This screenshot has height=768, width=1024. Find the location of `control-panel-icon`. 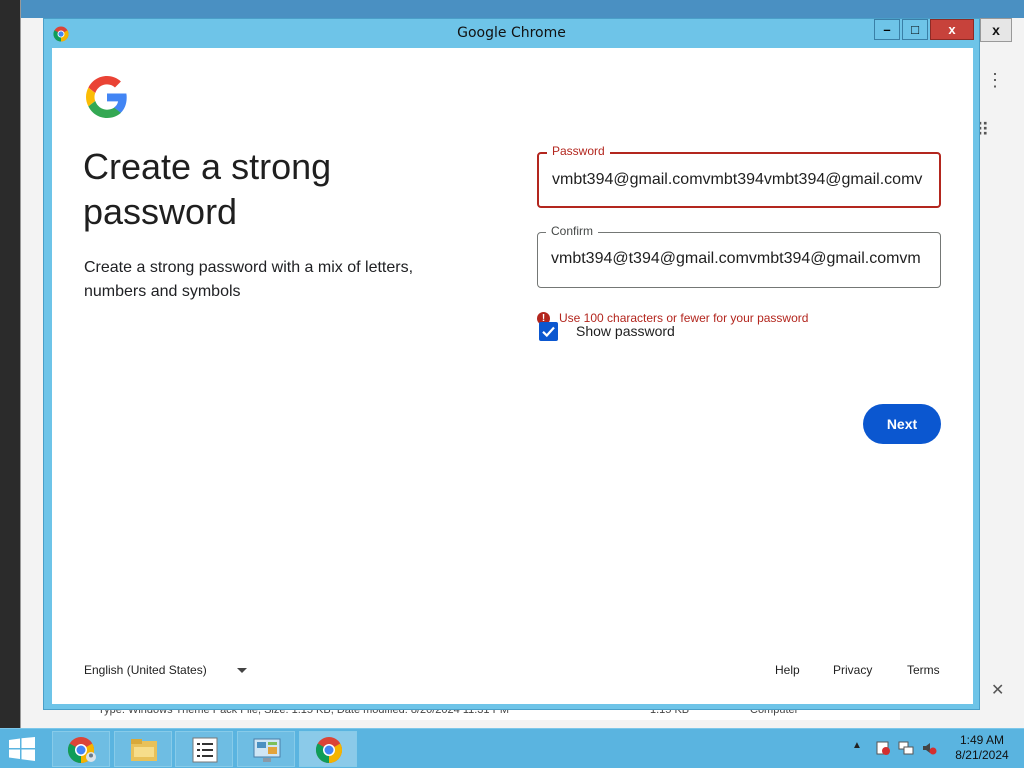

control-panel-icon is located at coordinates (267, 750).